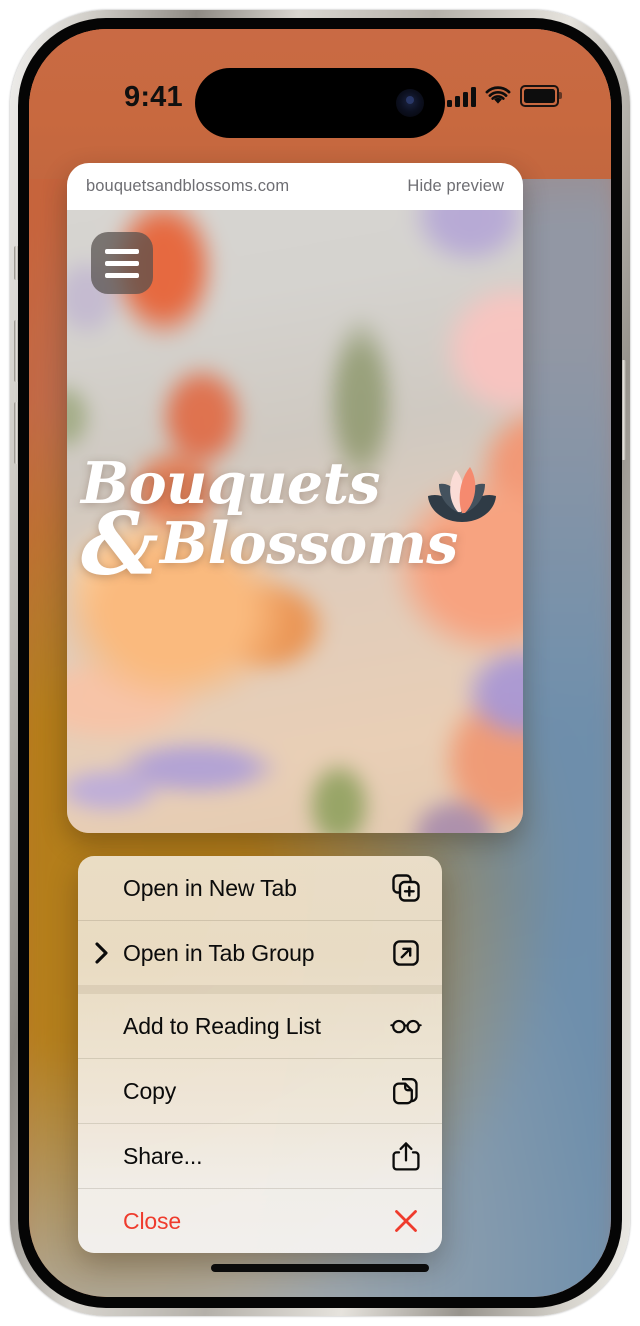  I want to click on menu-item-label: Close, so click(152, 1220).